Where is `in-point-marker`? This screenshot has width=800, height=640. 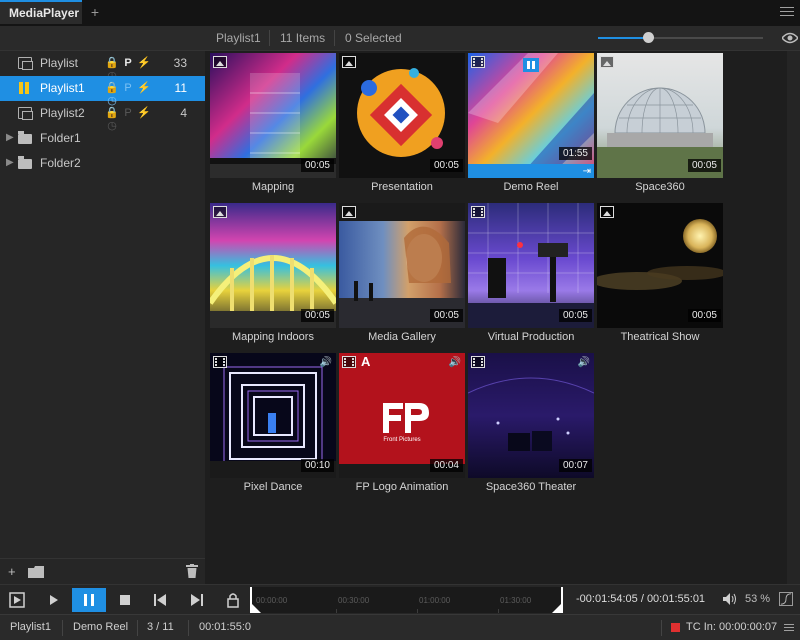
in-point-marker is located at coordinates (256, 608).